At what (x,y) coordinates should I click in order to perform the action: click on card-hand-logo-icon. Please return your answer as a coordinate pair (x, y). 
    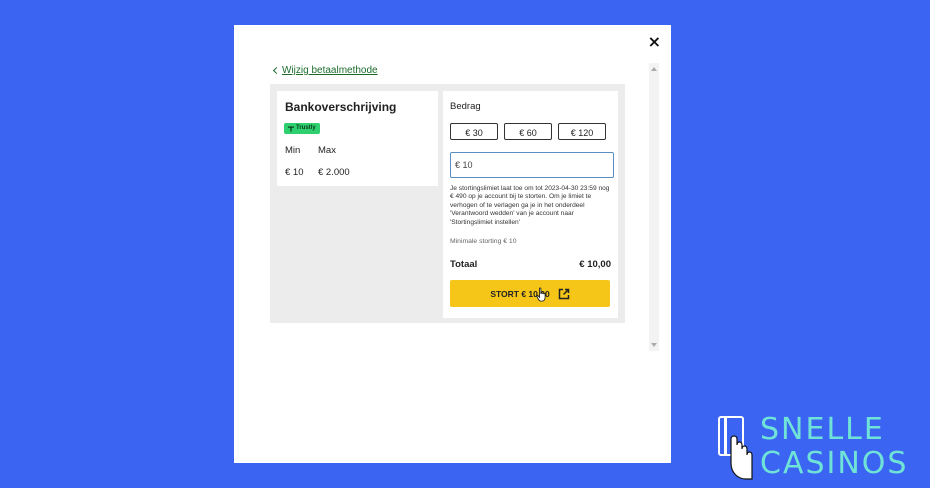
    Looking at the image, I should click on (735, 448).